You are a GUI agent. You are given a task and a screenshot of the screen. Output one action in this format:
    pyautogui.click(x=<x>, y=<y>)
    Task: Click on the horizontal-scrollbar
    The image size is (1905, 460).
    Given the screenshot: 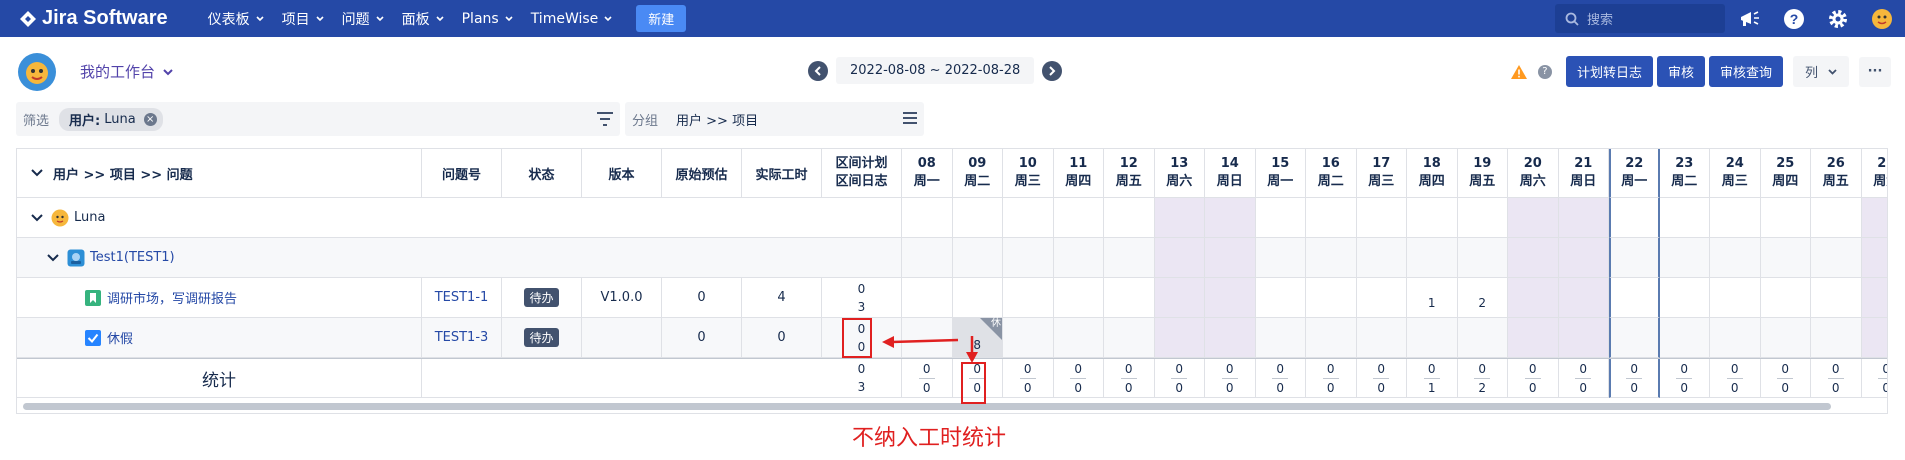 What is the action you would take?
    pyautogui.click(x=927, y=406)
    